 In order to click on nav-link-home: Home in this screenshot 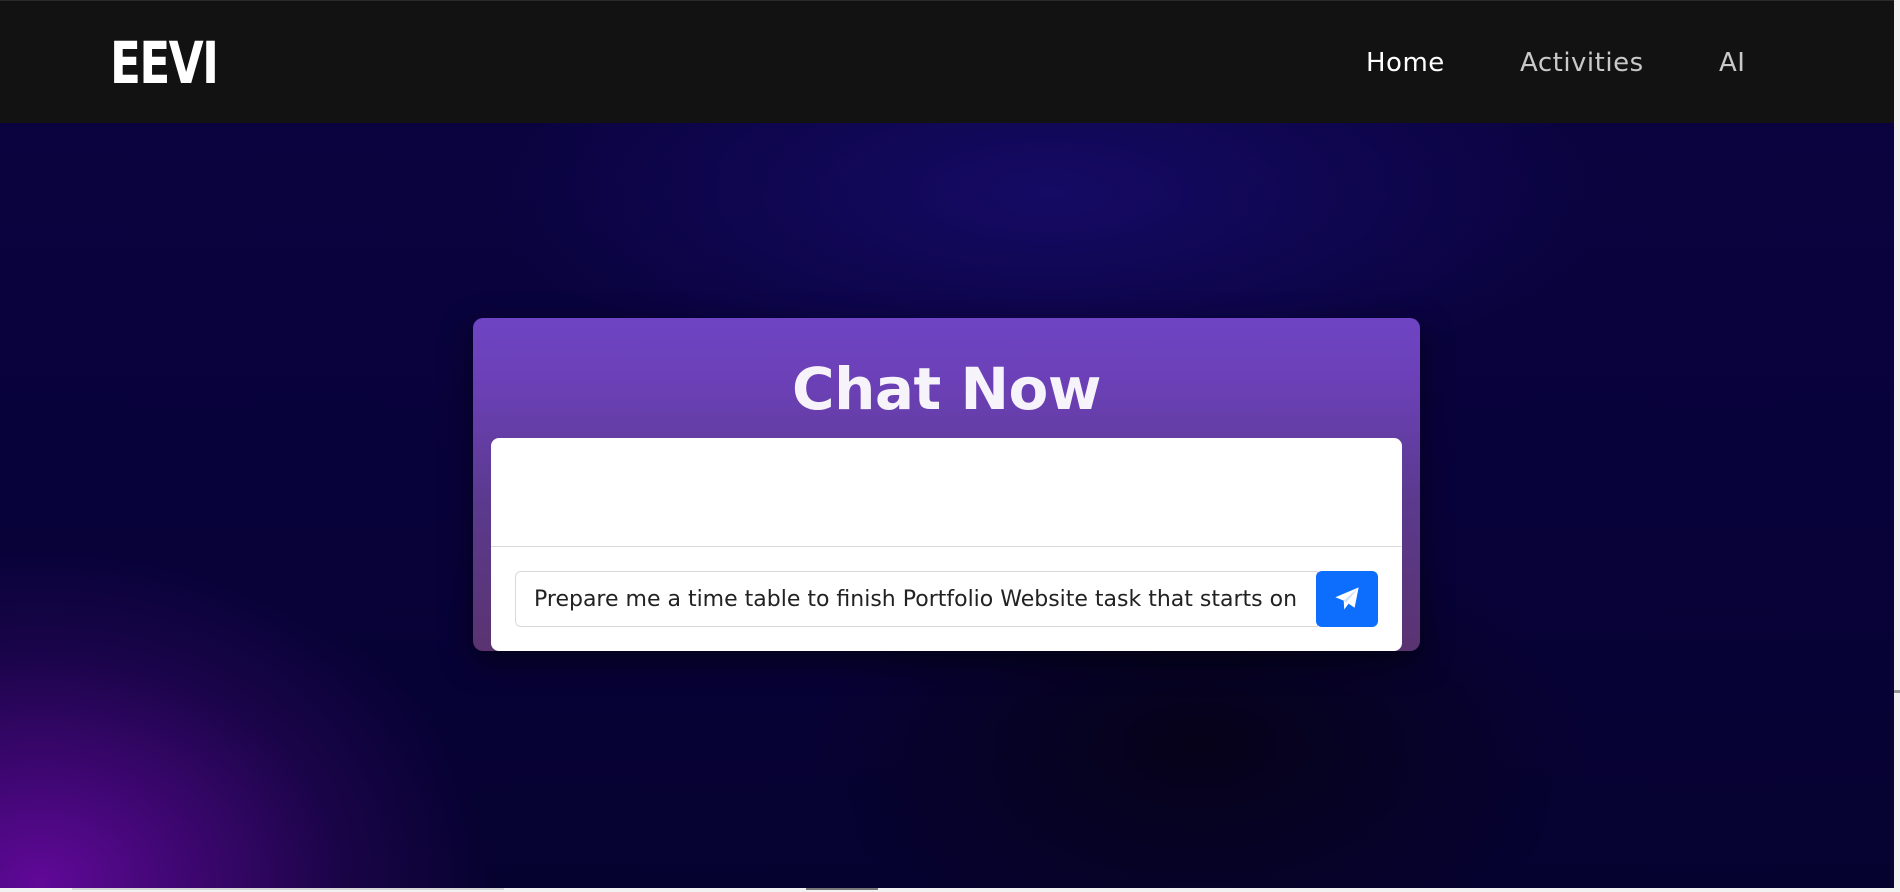, I will do `click(1405, 63)`.